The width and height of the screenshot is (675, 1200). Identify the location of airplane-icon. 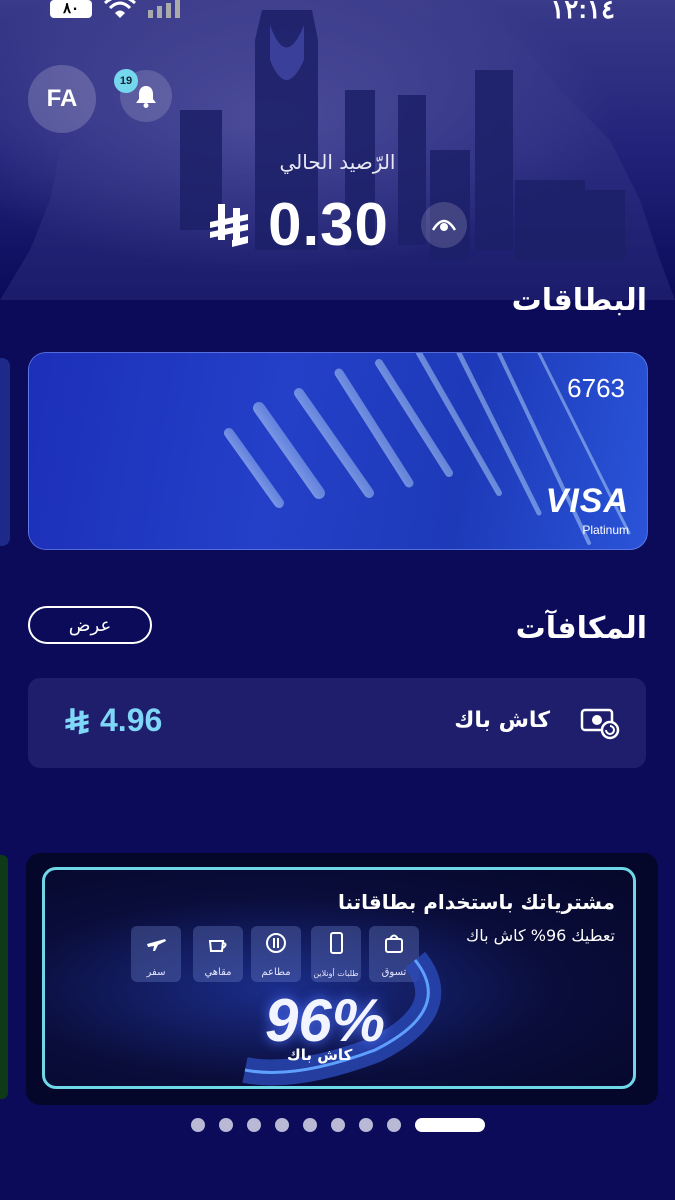
(156, 945).